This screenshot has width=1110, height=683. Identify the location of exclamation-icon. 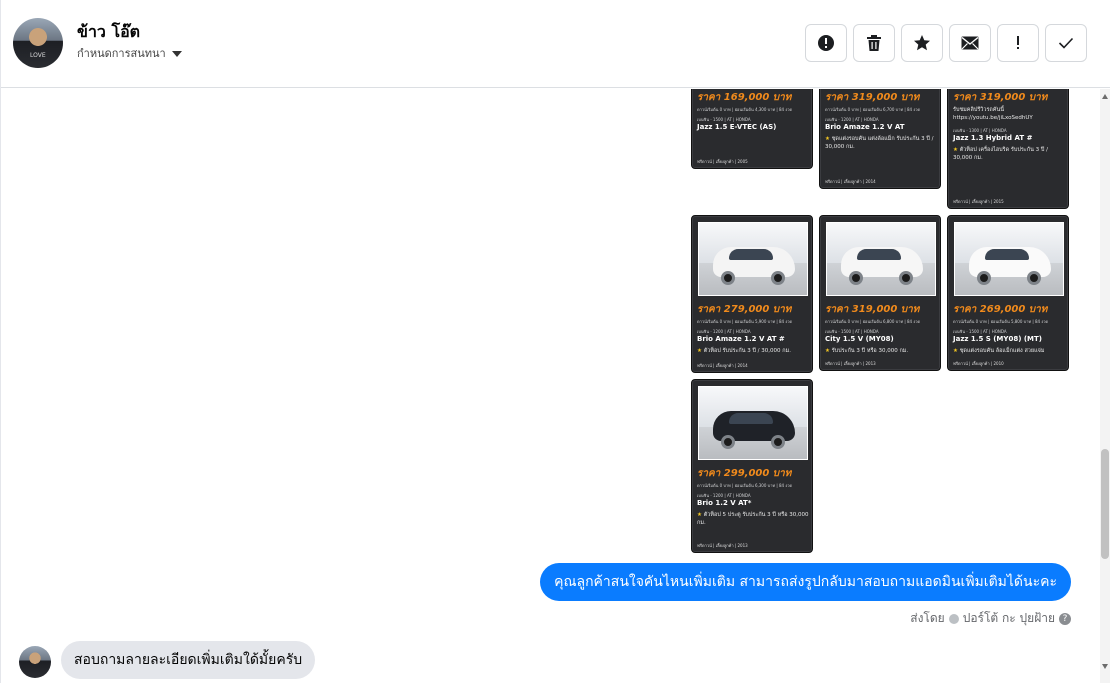
(1018, 42).